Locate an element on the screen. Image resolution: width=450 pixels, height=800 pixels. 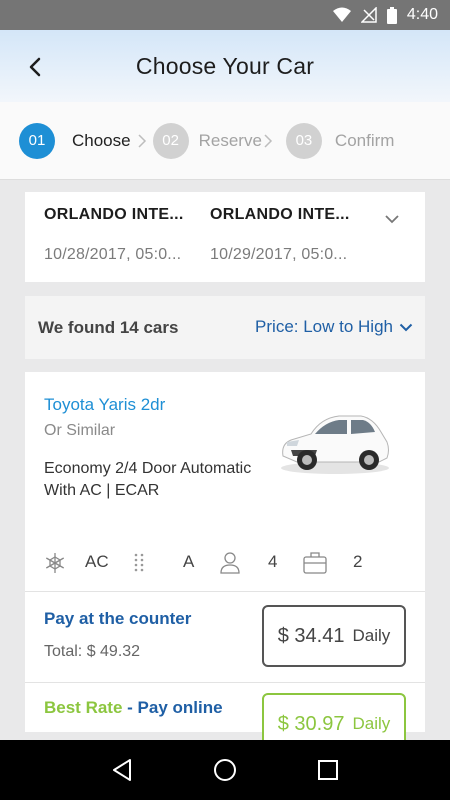
circle-home-icon is located at coordinates (224, 770).